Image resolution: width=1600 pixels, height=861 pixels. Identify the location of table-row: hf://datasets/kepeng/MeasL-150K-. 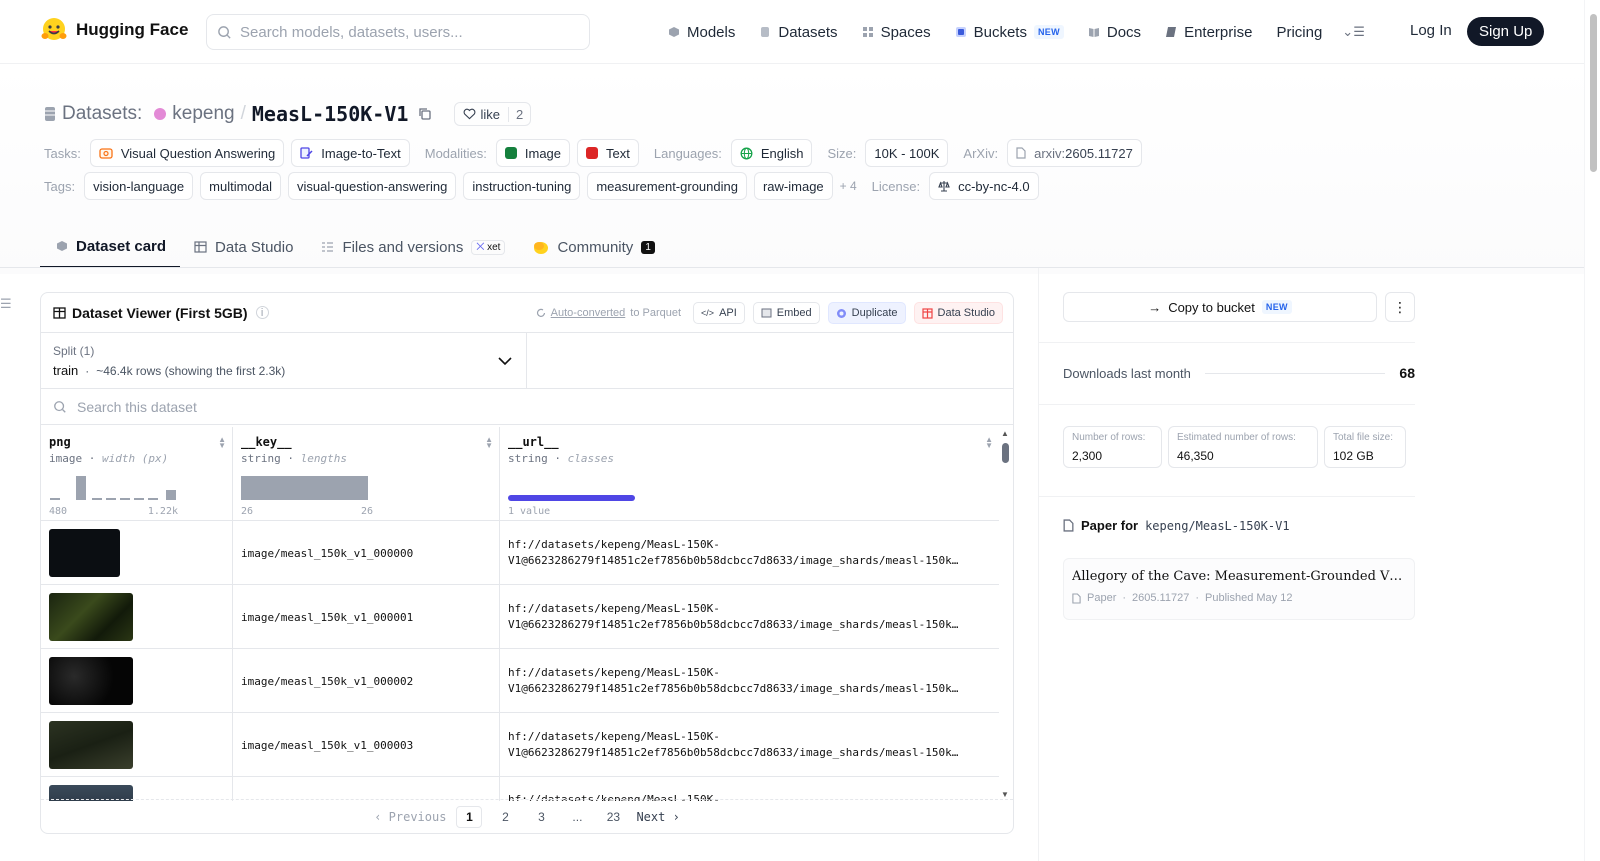
(520, 789).